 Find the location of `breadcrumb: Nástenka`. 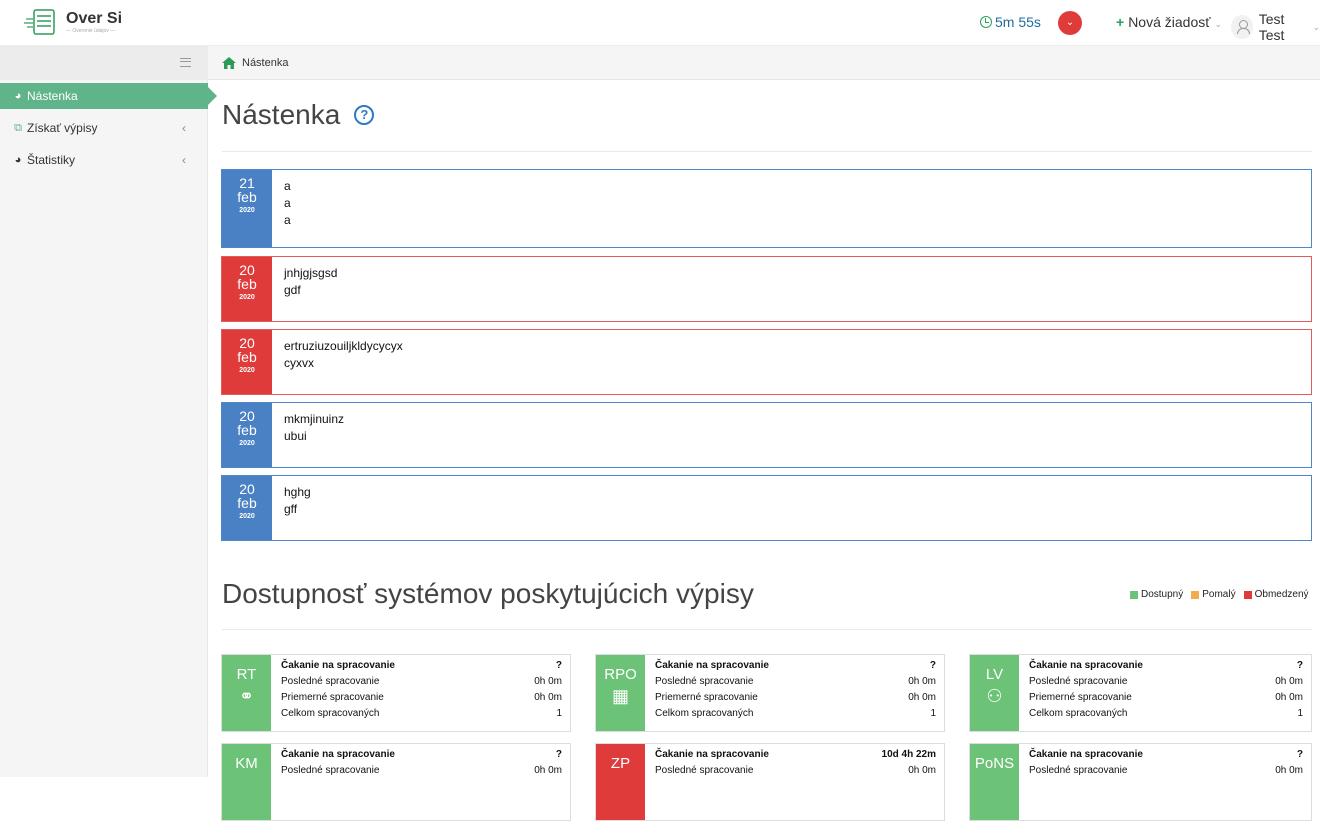

breadcrumb: Nástenka is located at coordinates (764, 63).